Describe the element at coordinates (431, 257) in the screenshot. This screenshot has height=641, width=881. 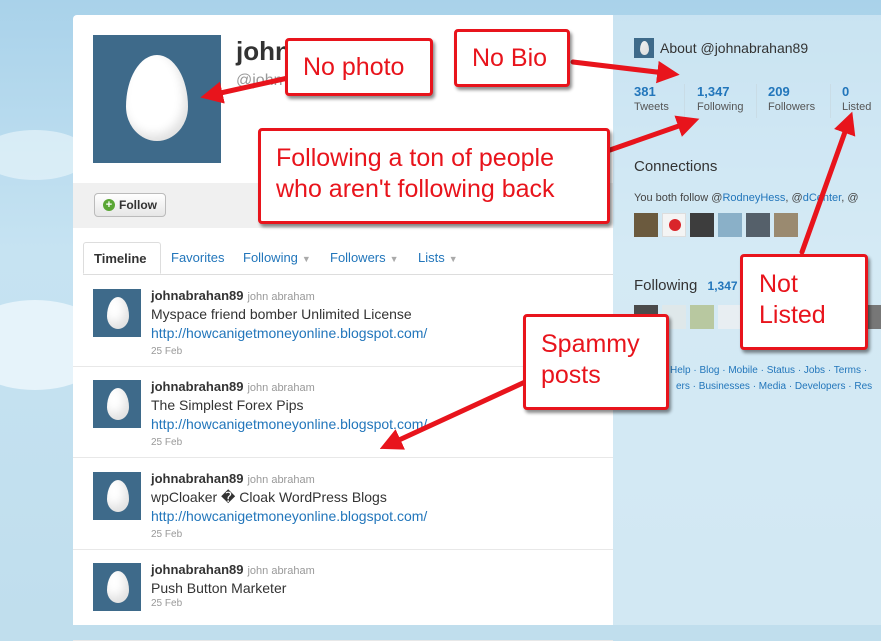
I see `tab-label: Lists` at that location.